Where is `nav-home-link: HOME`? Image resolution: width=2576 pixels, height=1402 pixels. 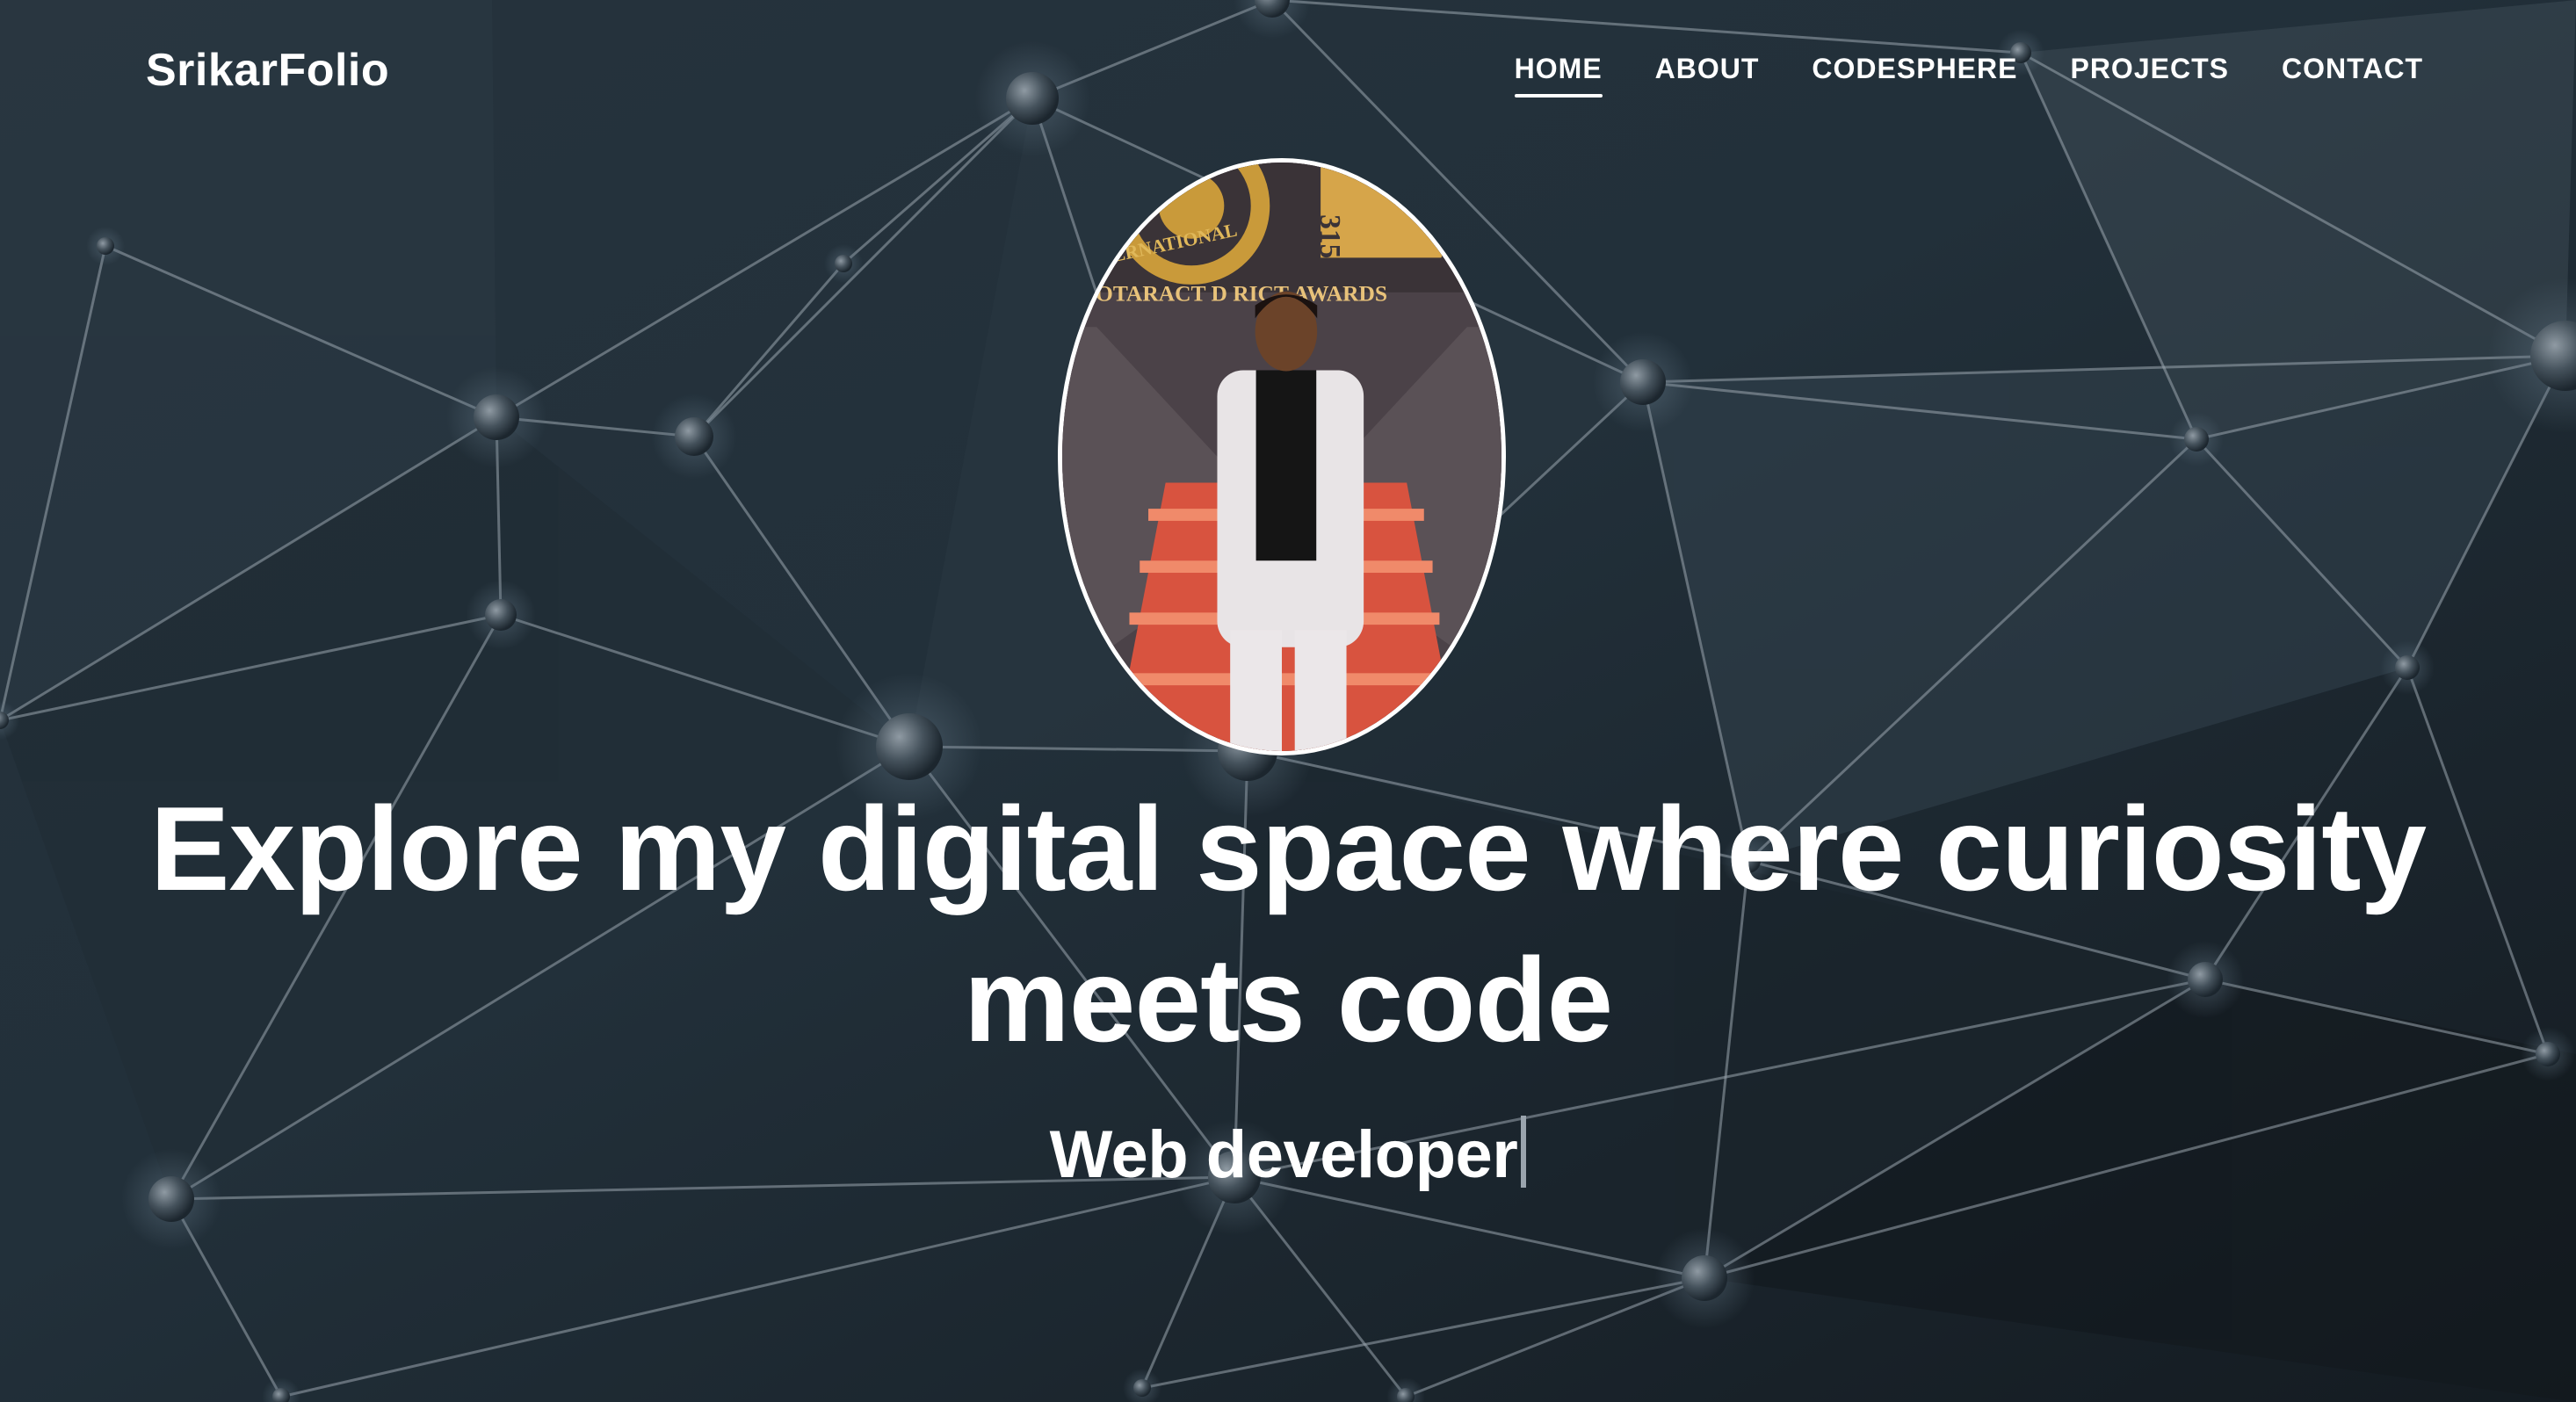
nav-home-link: HOME is located at coordinates (1558, 75).